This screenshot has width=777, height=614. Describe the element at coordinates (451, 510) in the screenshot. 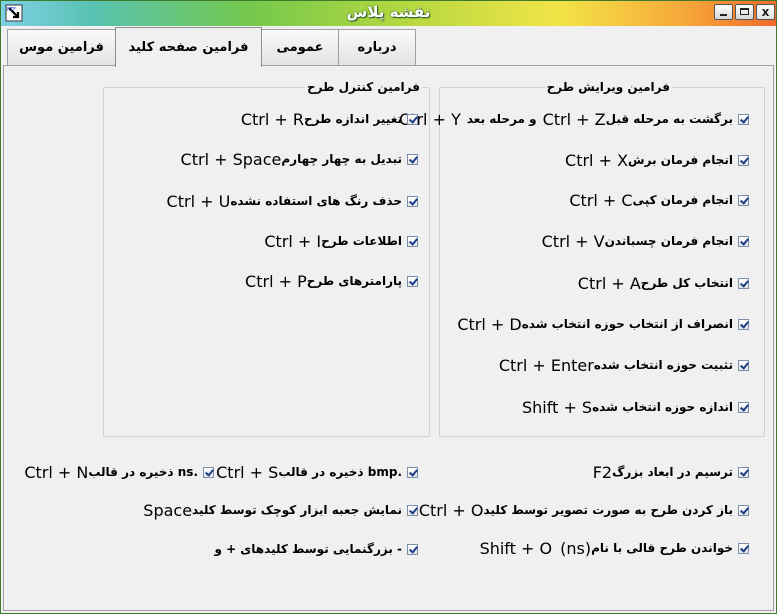

I see `open-as-image-shortcut: Ctrl + O` at that location.